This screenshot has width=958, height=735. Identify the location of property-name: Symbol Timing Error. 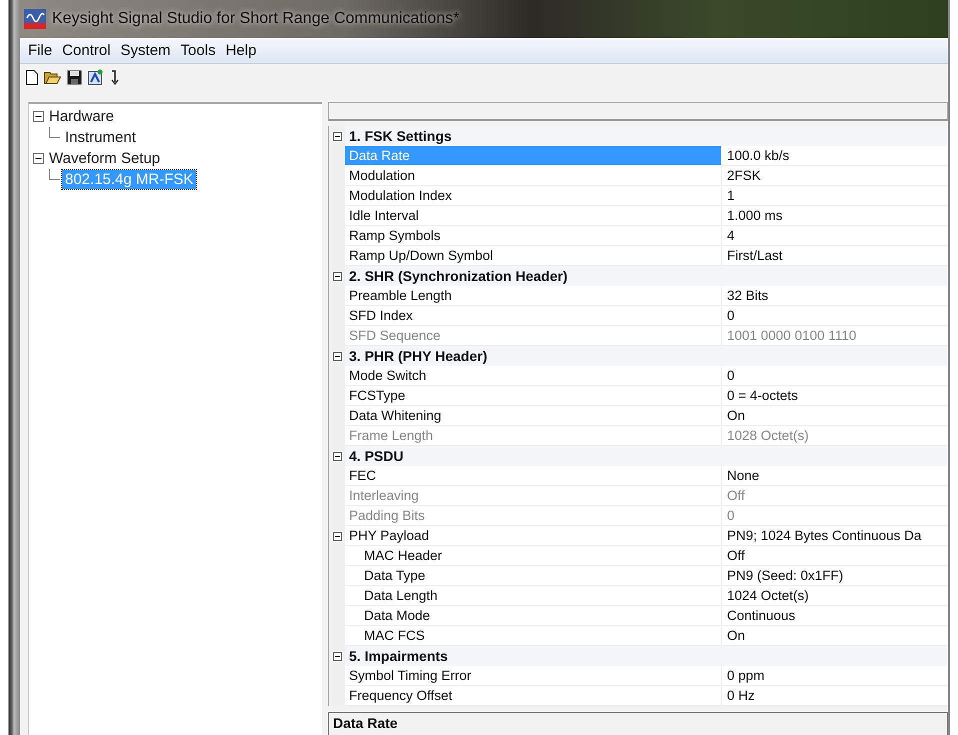
(533, 676).